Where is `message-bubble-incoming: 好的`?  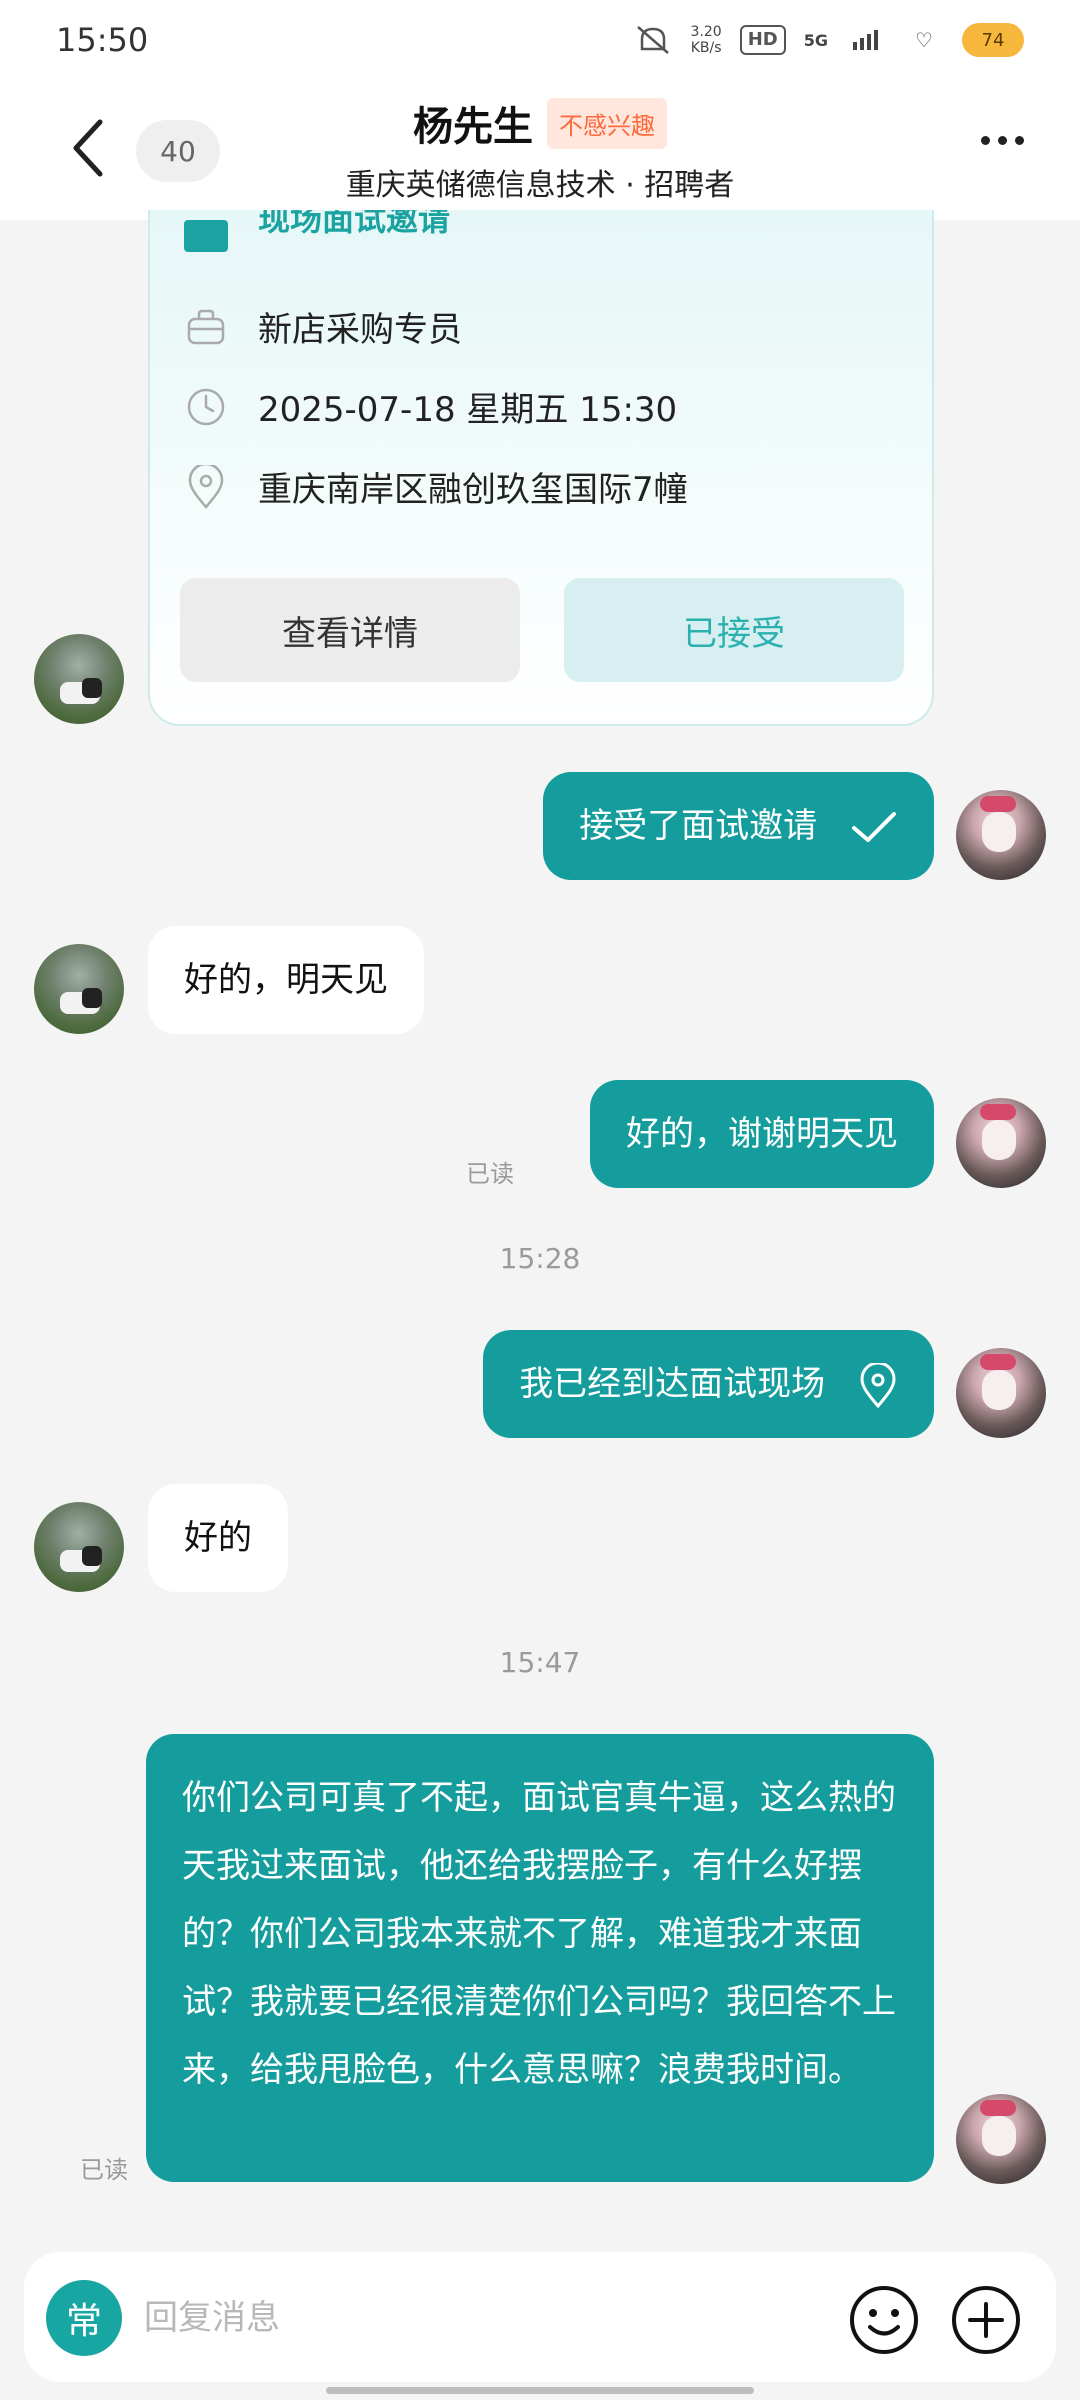
message-bubble-incoming: 好的 is located at coordinates (218, 1538).